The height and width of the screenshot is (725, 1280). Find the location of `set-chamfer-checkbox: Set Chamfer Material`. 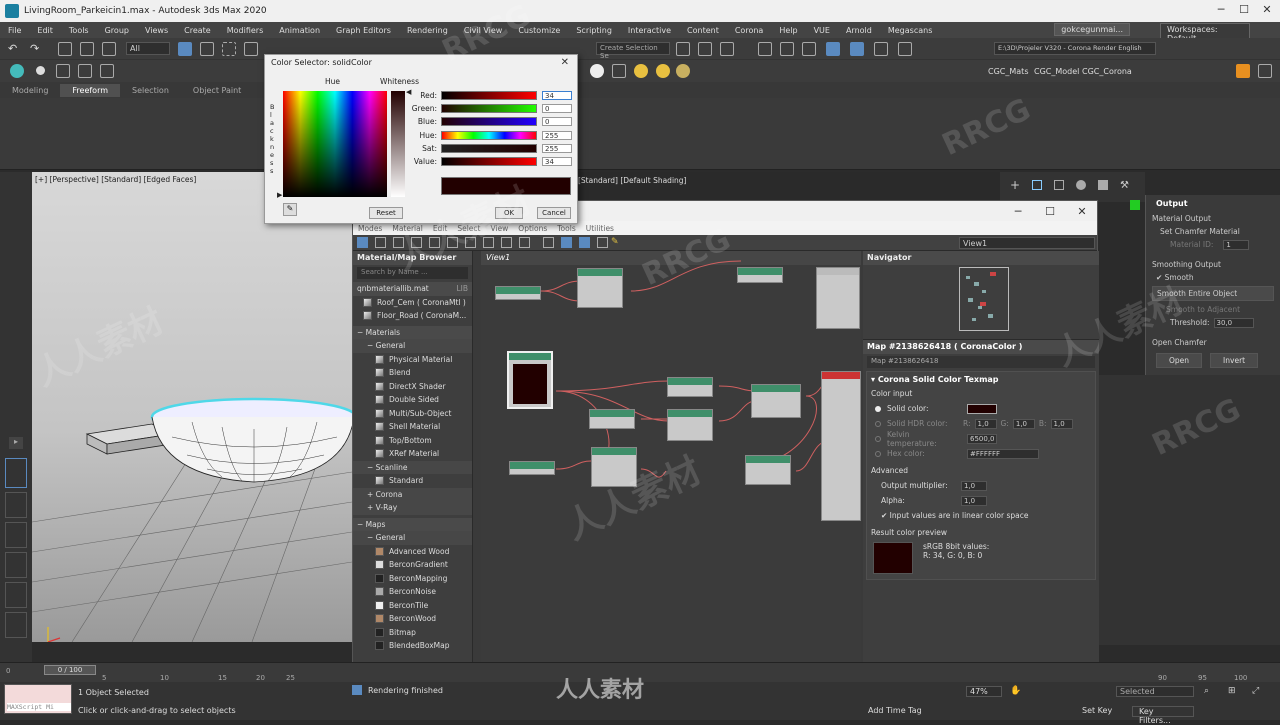

set-chamfer-checkbox: Set Chamfer Material is located at coordinates (1213, 231).